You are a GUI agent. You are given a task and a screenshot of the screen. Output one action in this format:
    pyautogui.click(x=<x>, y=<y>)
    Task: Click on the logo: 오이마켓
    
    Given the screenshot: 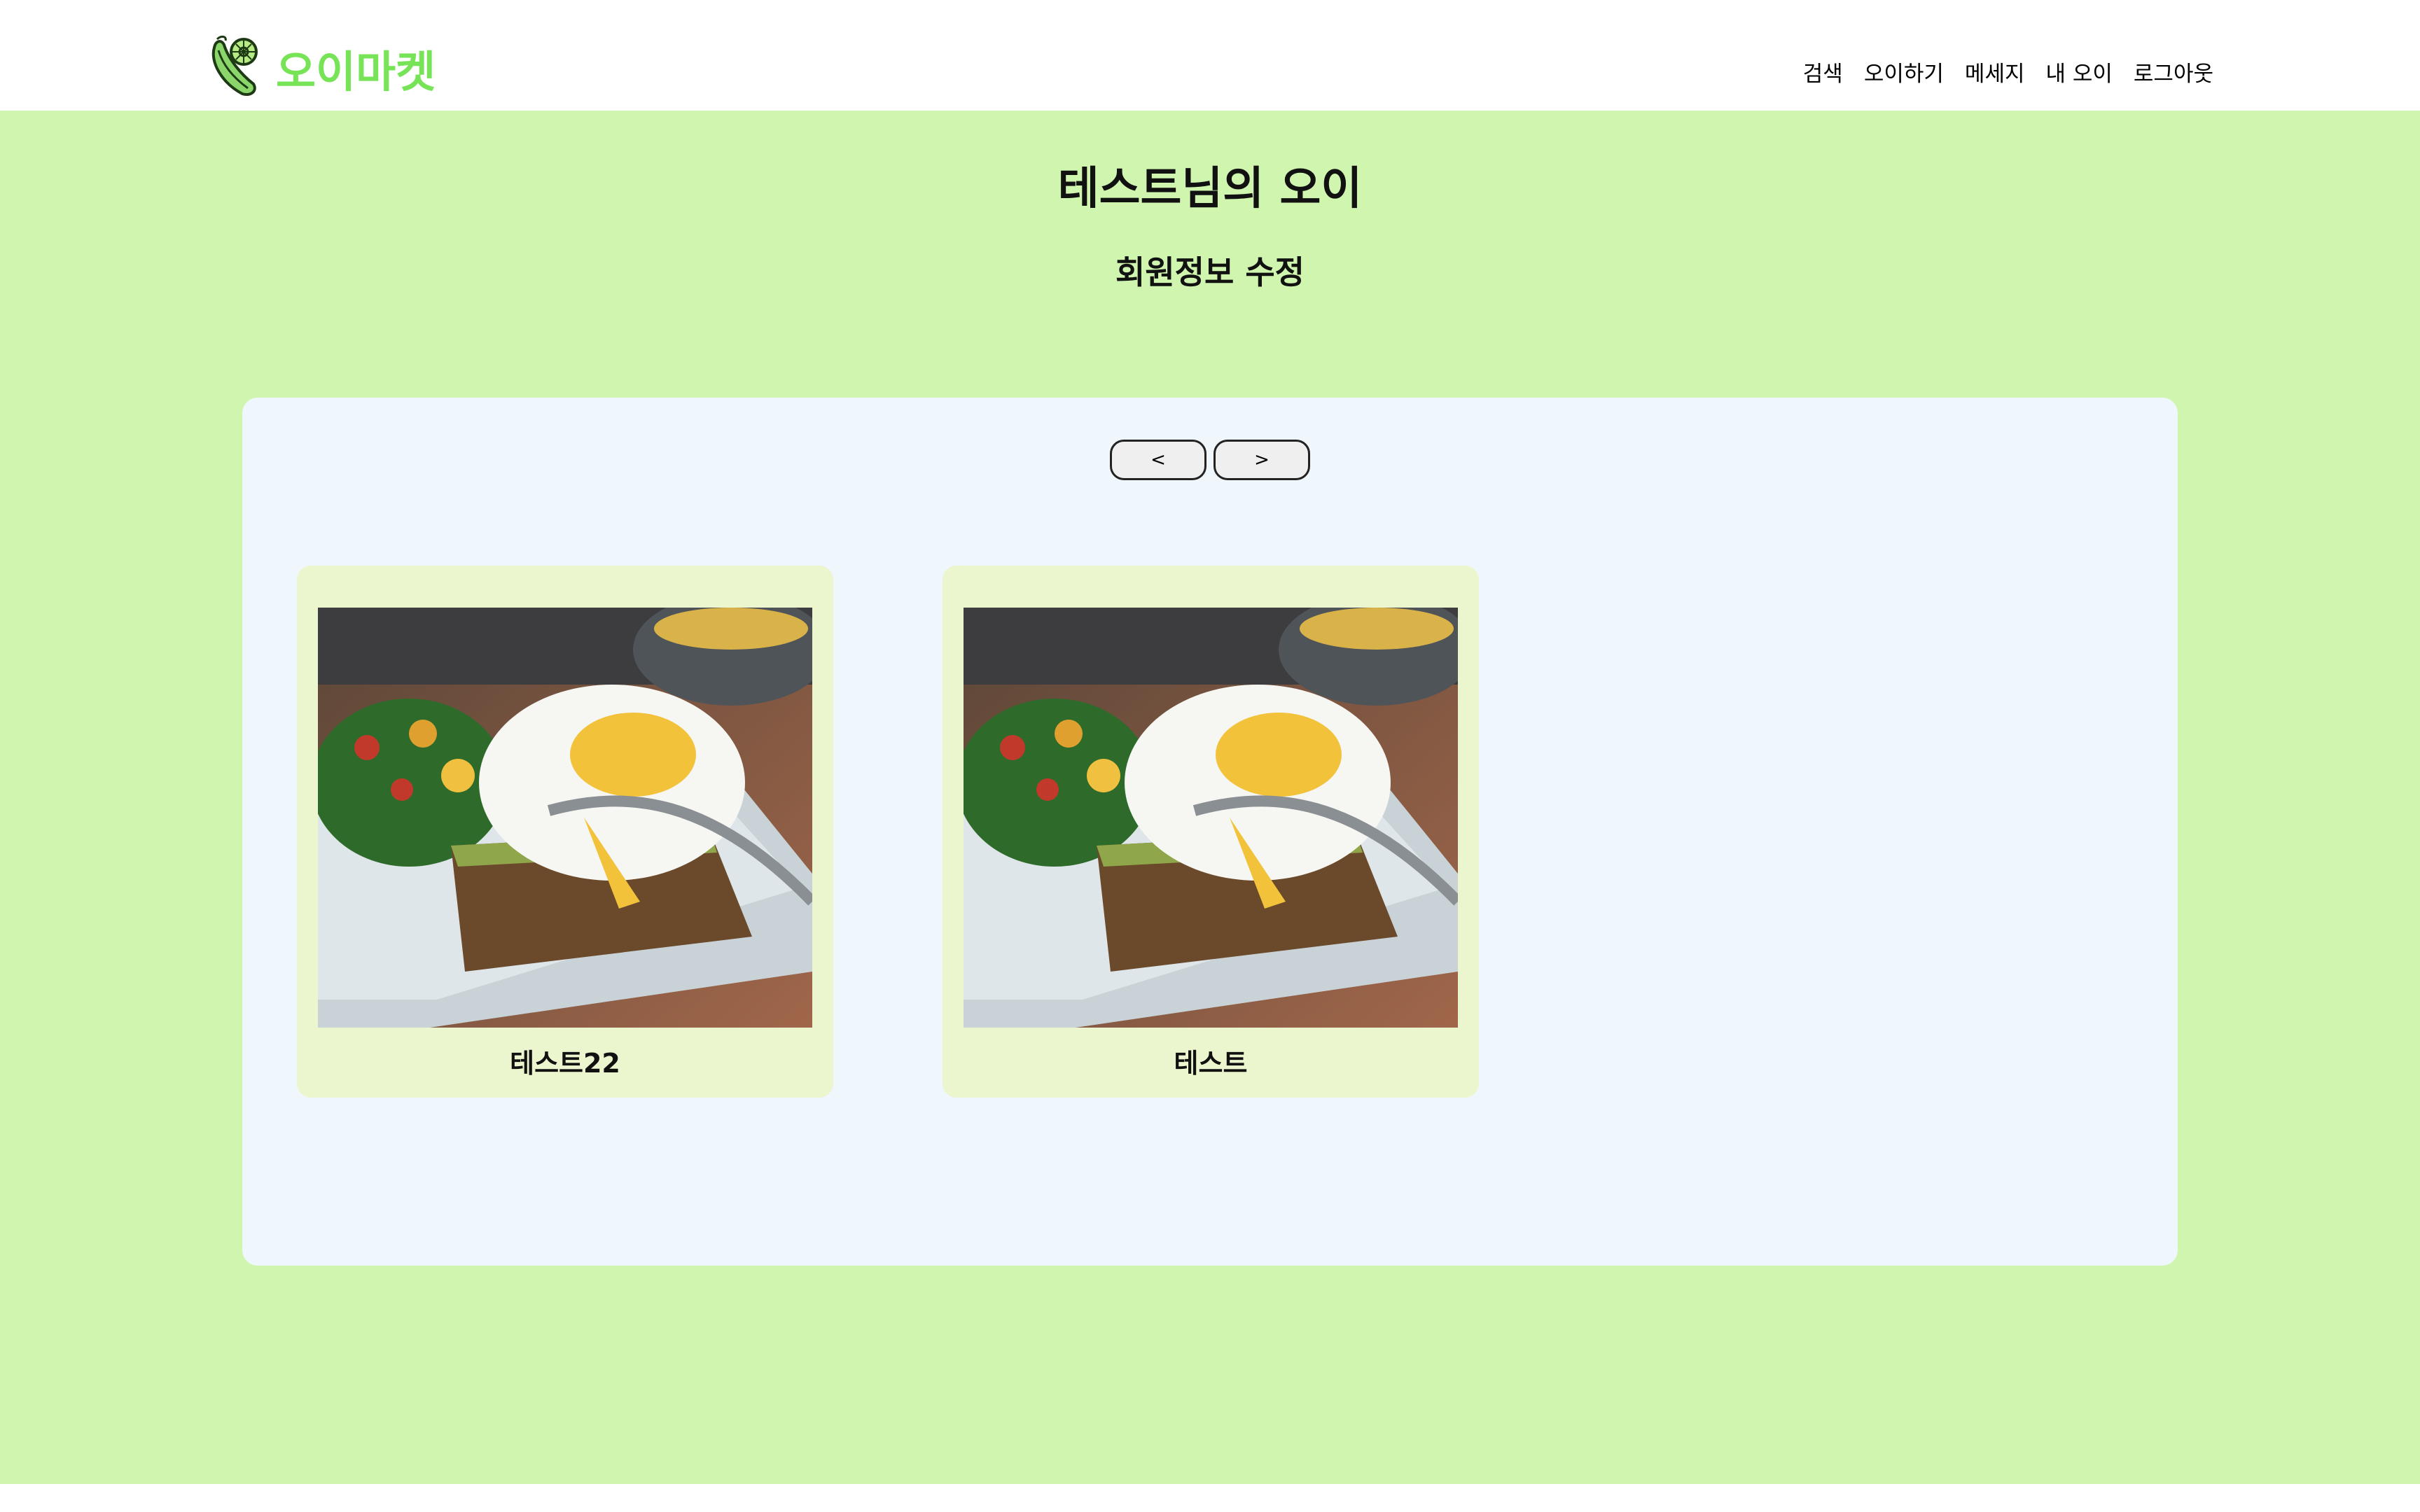 What is the action you would take?
    pyautogui.click(x=321, y=55)
    